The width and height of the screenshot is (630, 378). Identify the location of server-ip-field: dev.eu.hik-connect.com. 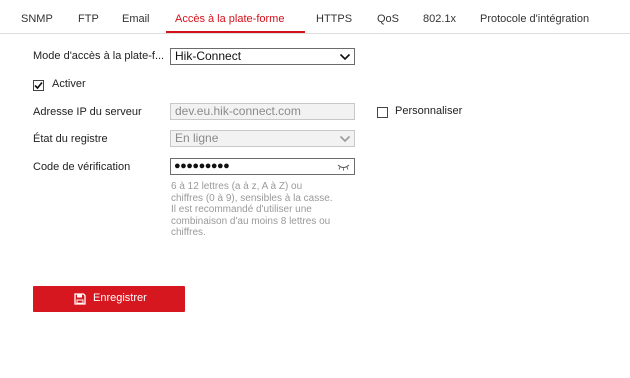
(262, 111).